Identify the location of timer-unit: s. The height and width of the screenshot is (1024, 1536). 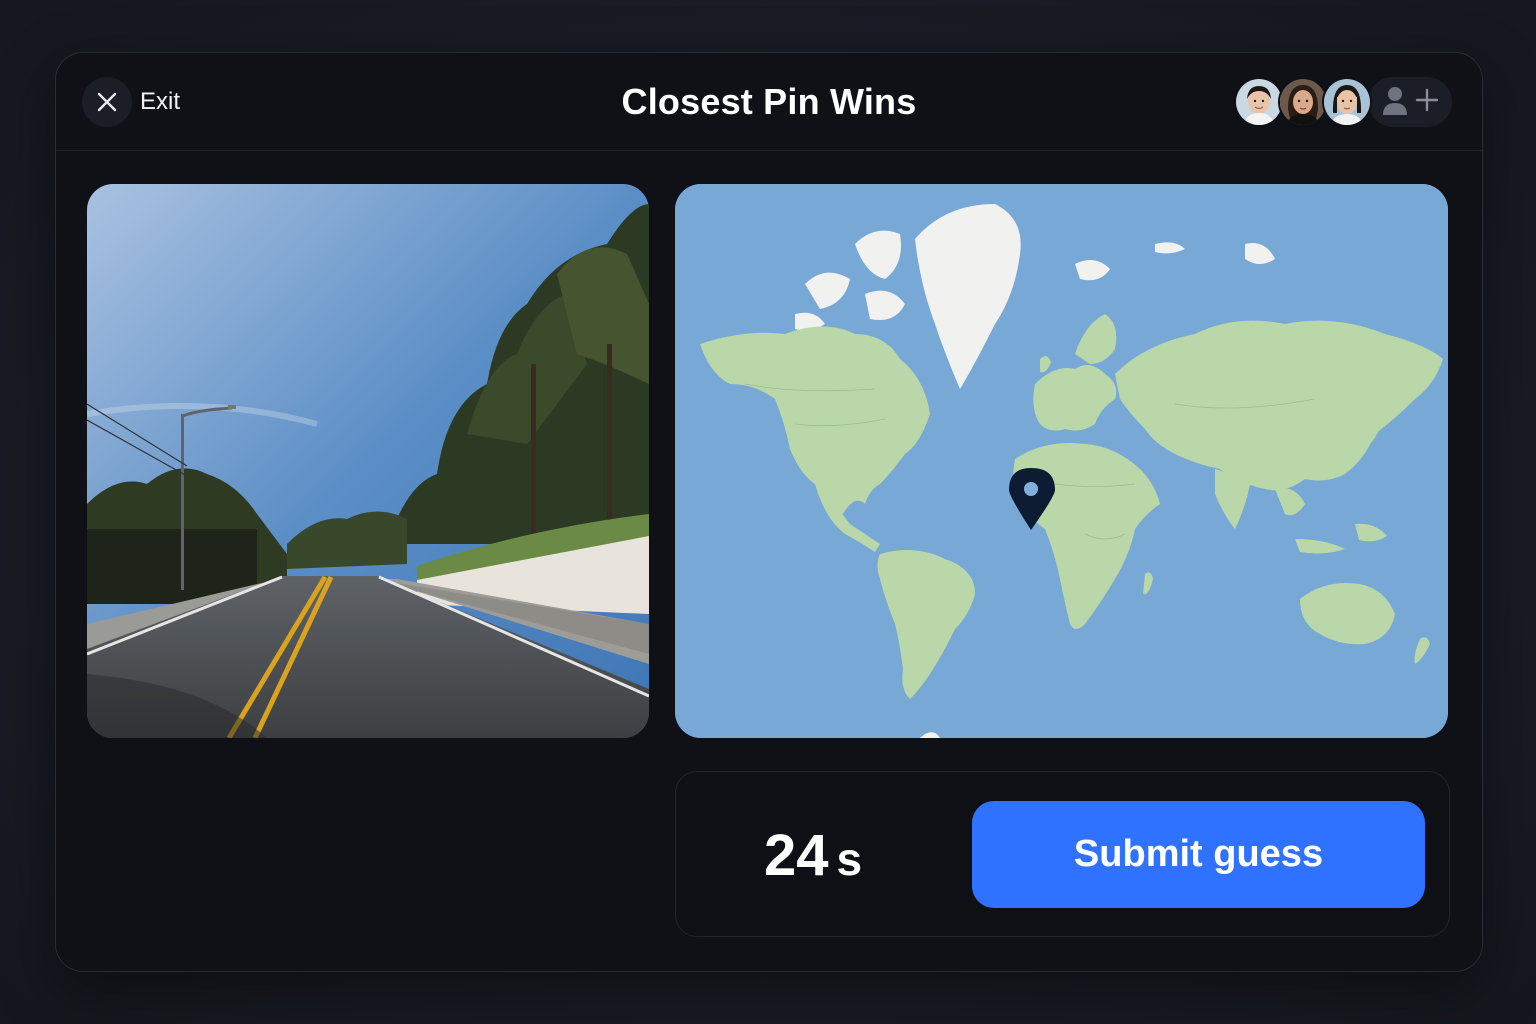
(849, 859).